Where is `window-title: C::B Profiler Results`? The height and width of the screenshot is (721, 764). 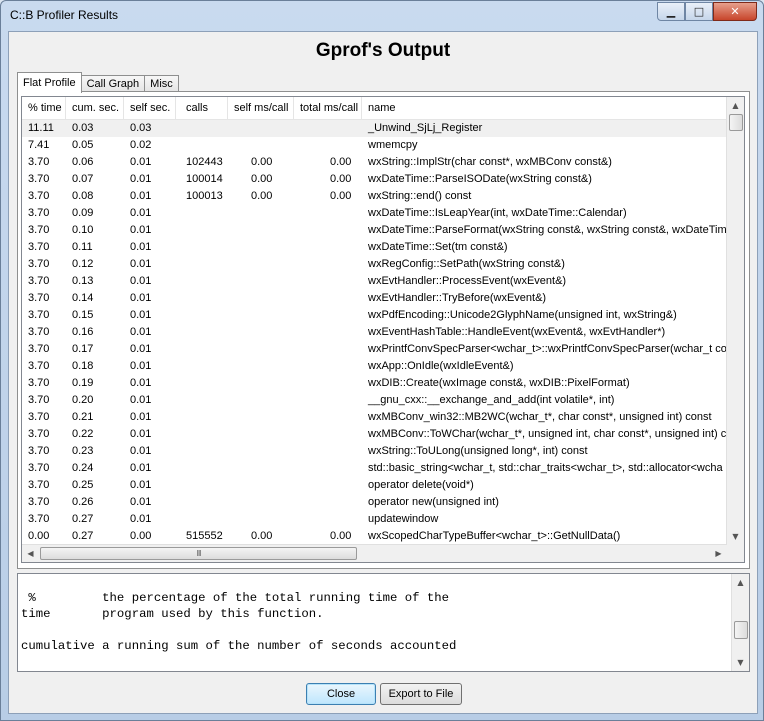 window-title: C::B Profiler Results is located at coordinates (64, 15).